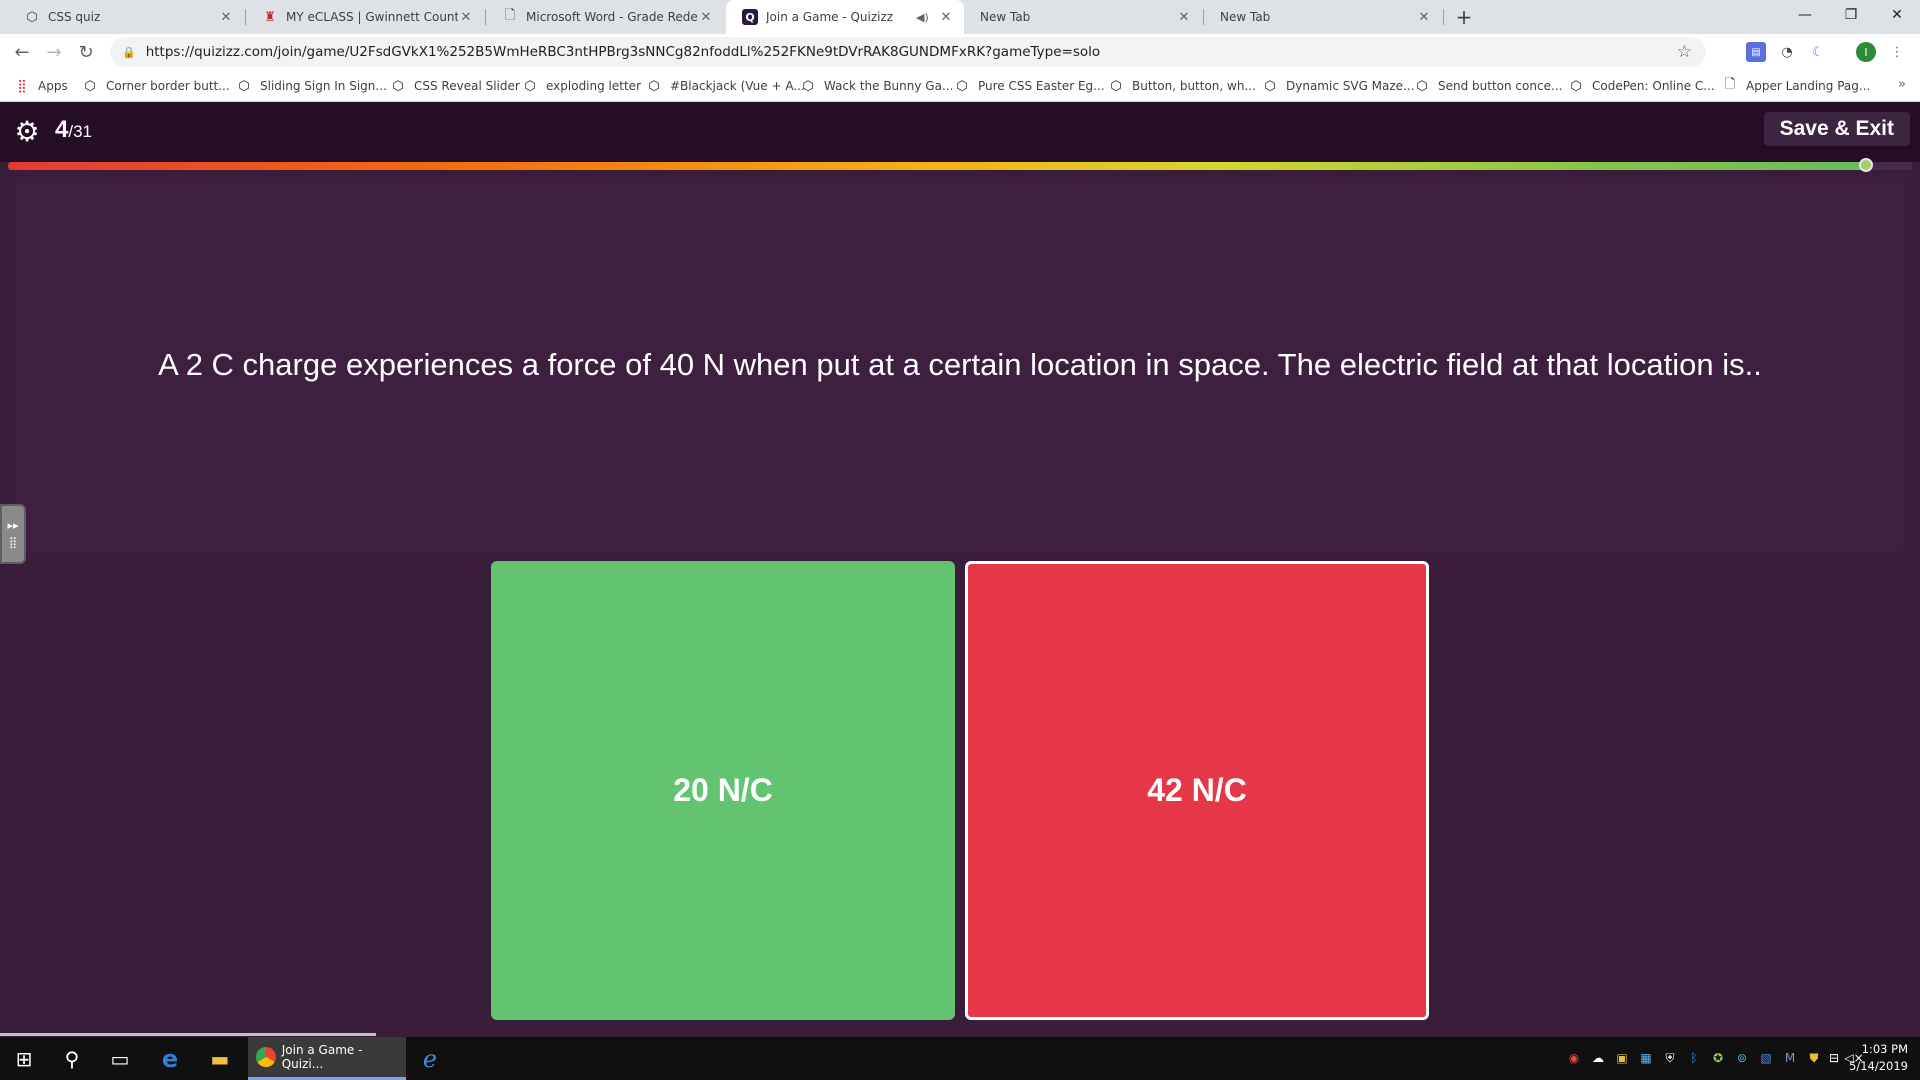 The height and width of the screenshot is (1080, 1920). What do you see at coordinates (960, 166) in the screenshot?
I see `progress-bar` at bounding box center [960, 166].